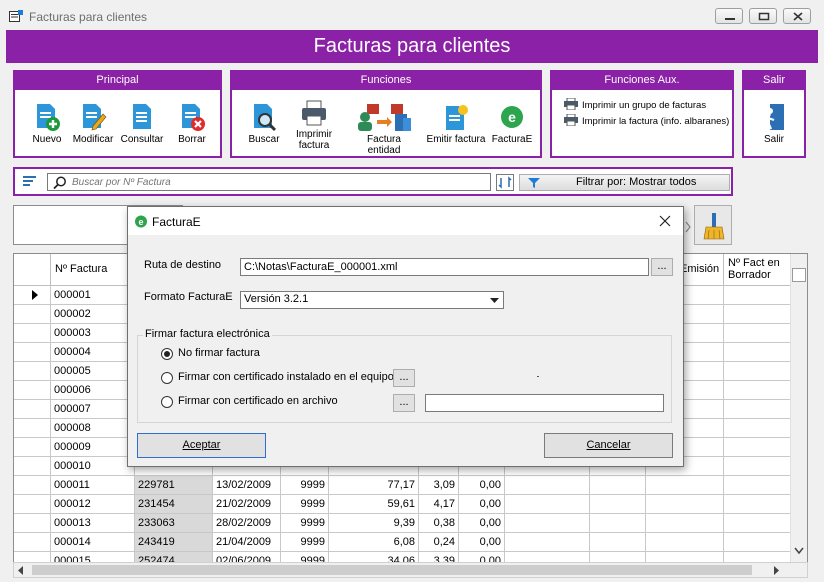 The height and width of the screenshot is (582, 824). Describe the element at coordinates (392, 570) in the screenshot. I see `horizontal-scroll-thumb` at that location.